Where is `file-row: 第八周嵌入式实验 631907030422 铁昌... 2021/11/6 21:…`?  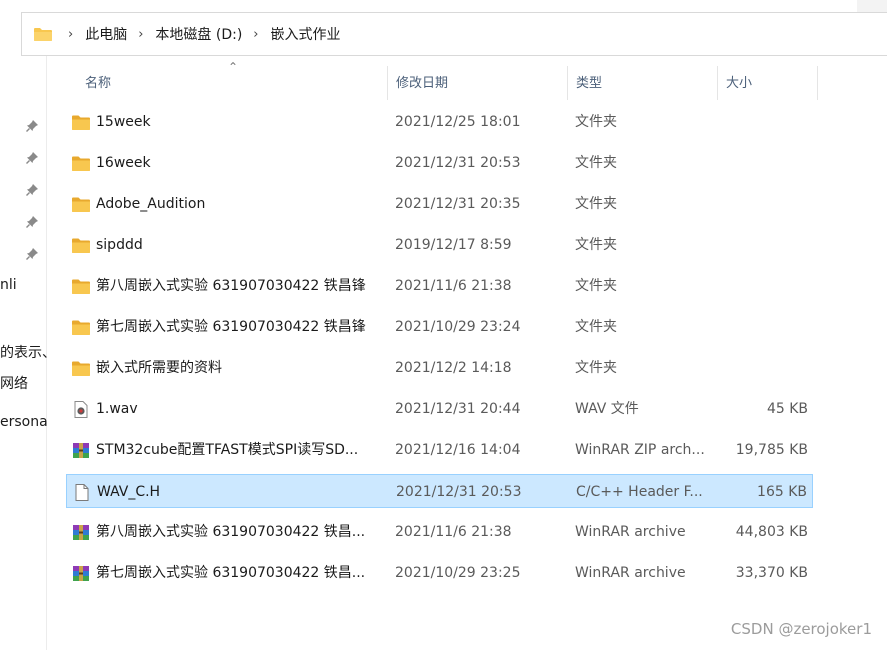 file-row: 第八周嵌入式实验 631907030422 铁昌... 2021/11/6 21:… is located at coordinates (439, 532).